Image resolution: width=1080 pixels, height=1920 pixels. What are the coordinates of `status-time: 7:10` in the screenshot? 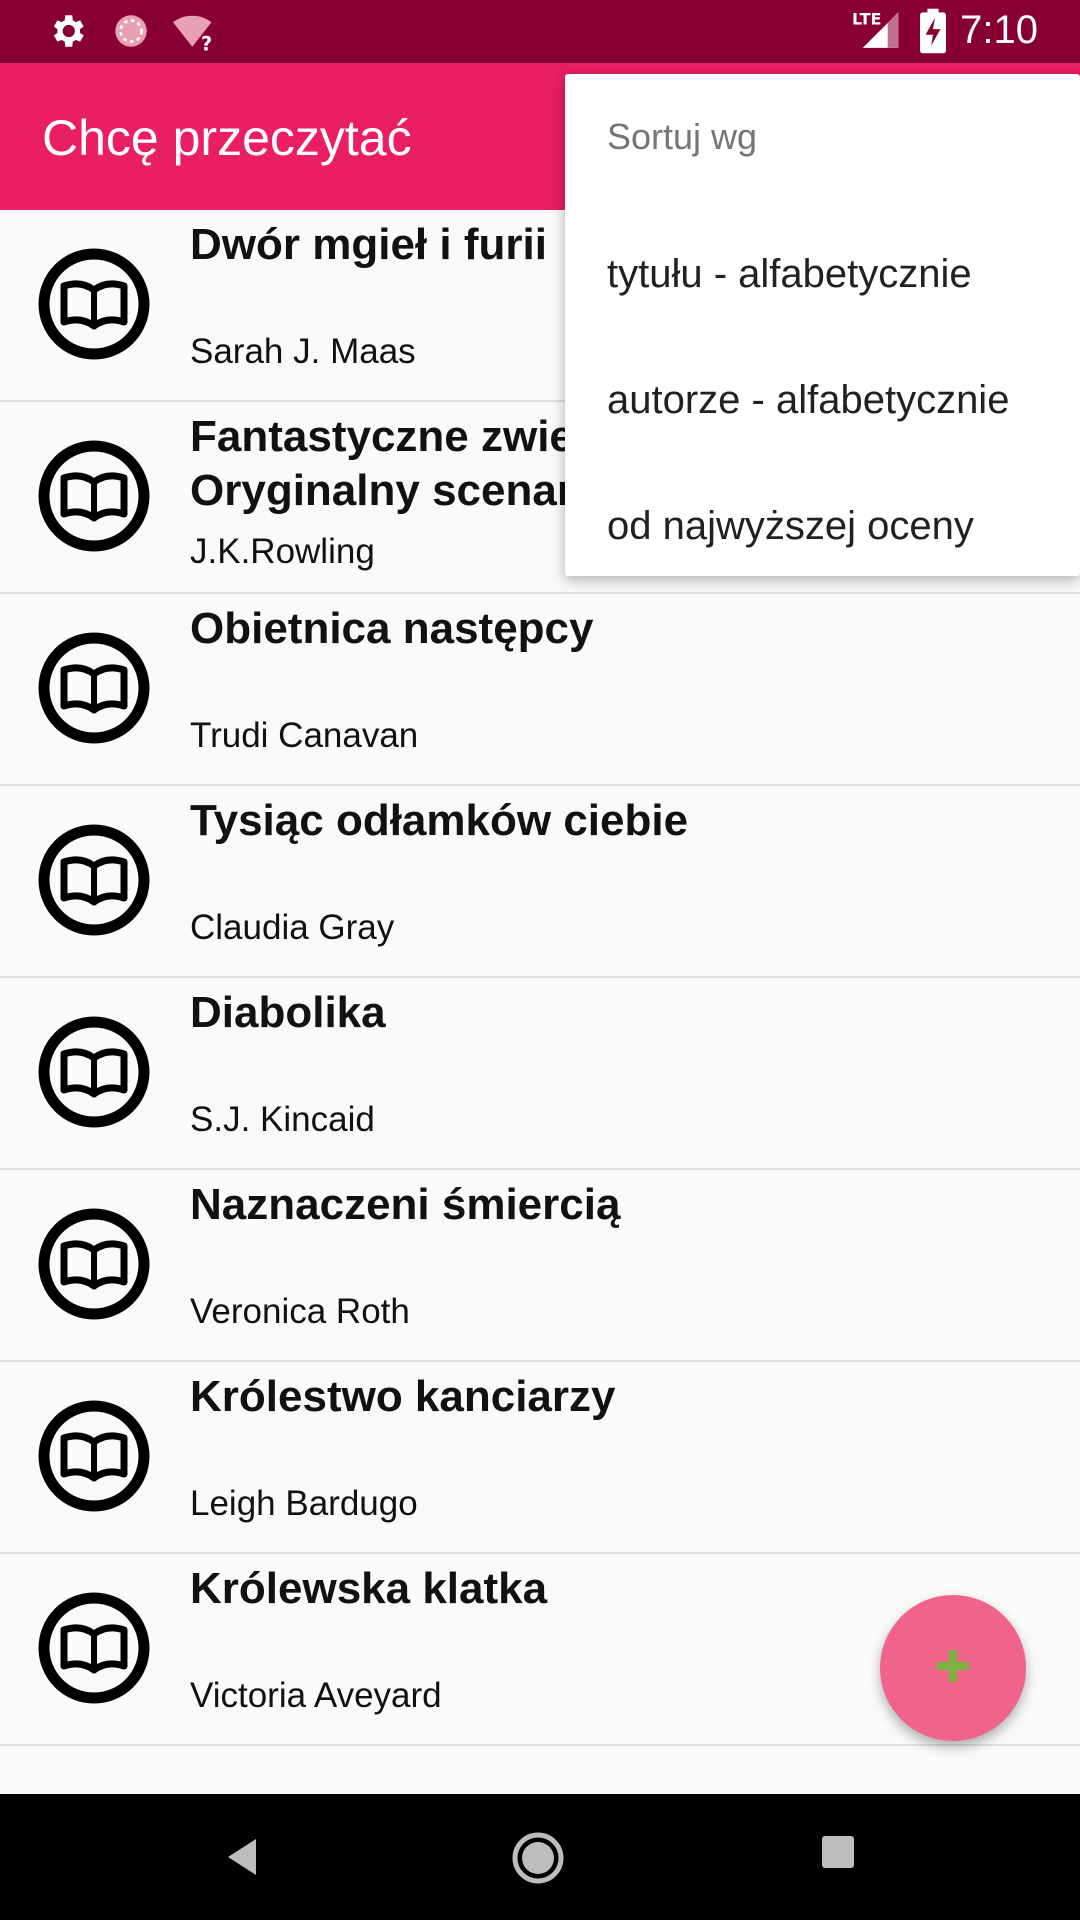 It's located at (999, 30).